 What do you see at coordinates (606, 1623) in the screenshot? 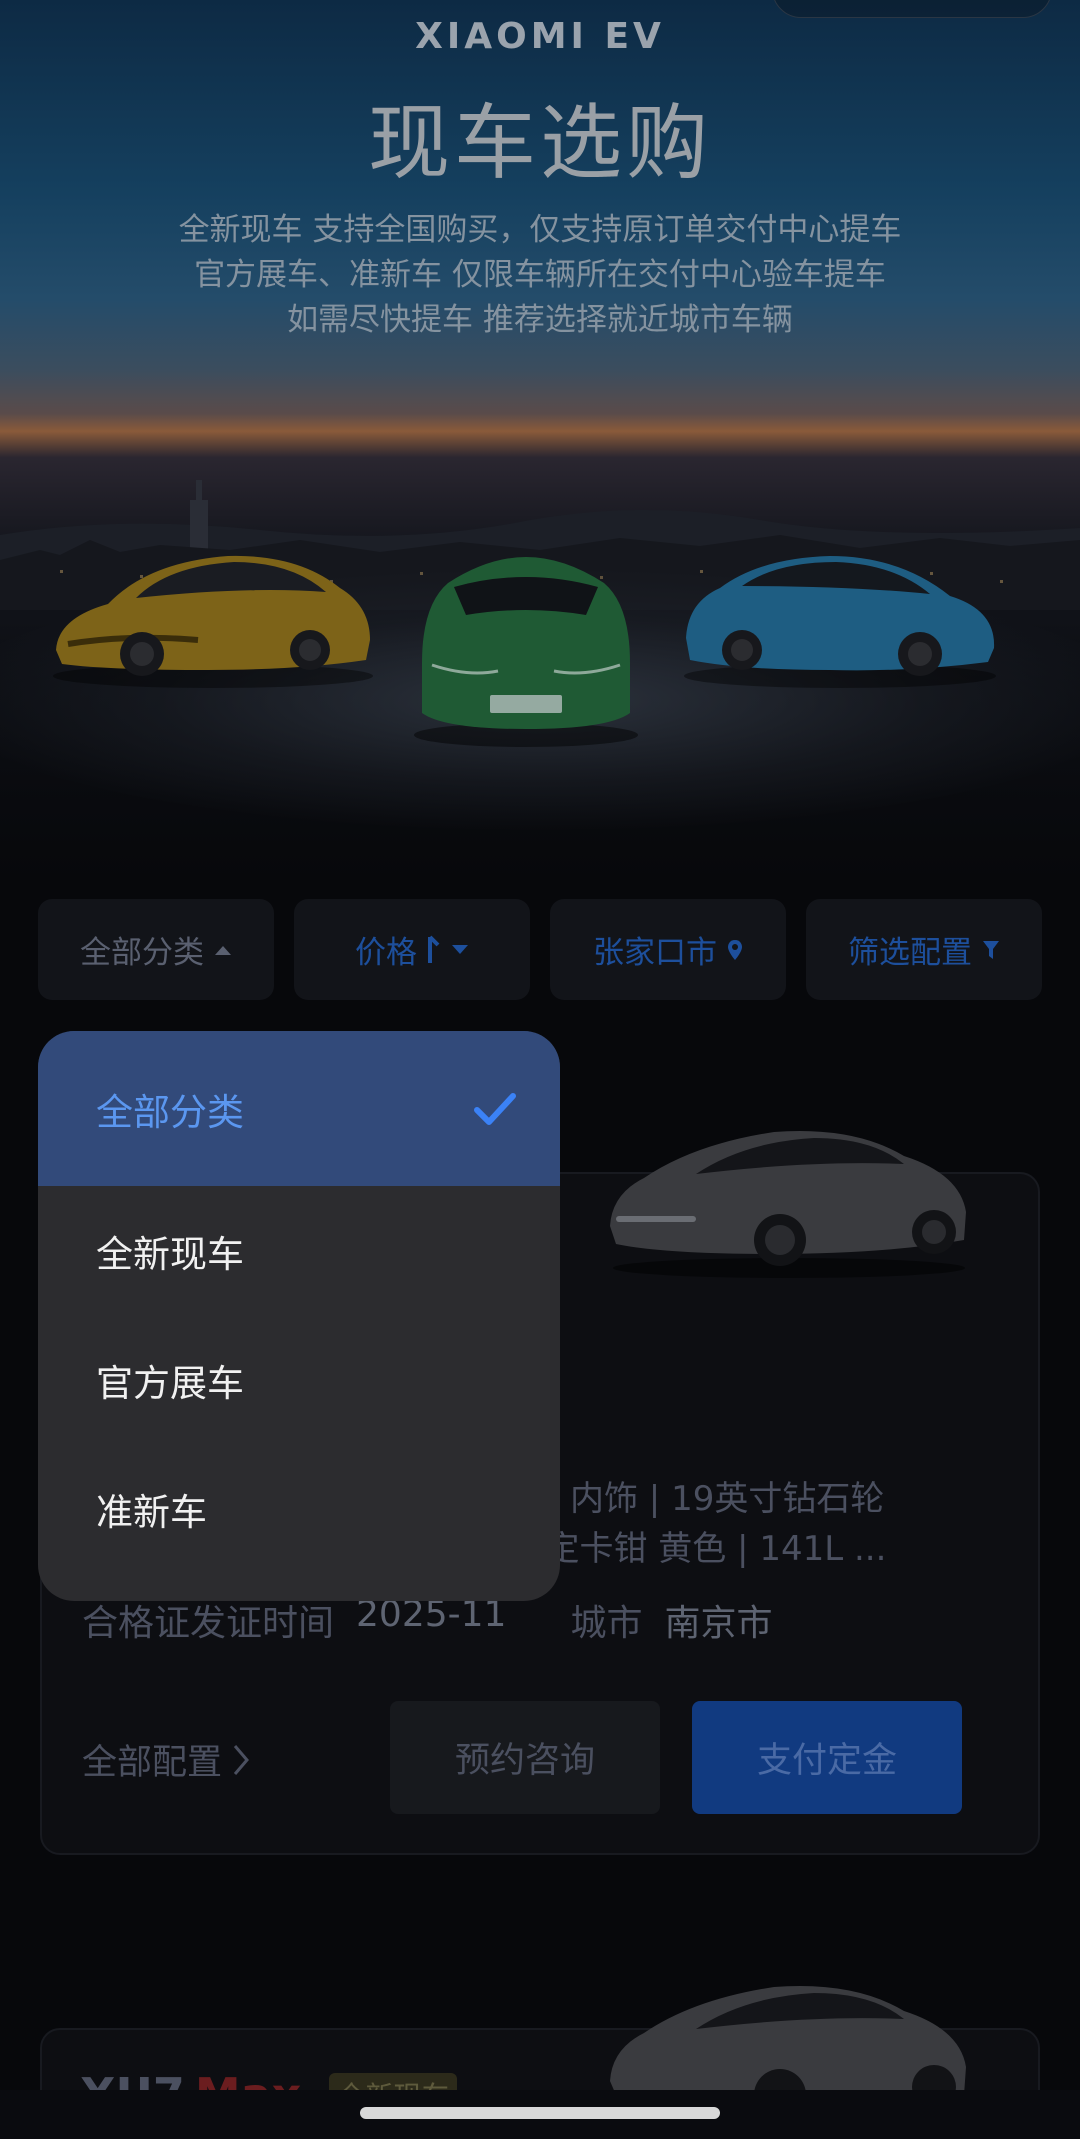
I see `city-label: 城市` at bounding box center [606, 1623].